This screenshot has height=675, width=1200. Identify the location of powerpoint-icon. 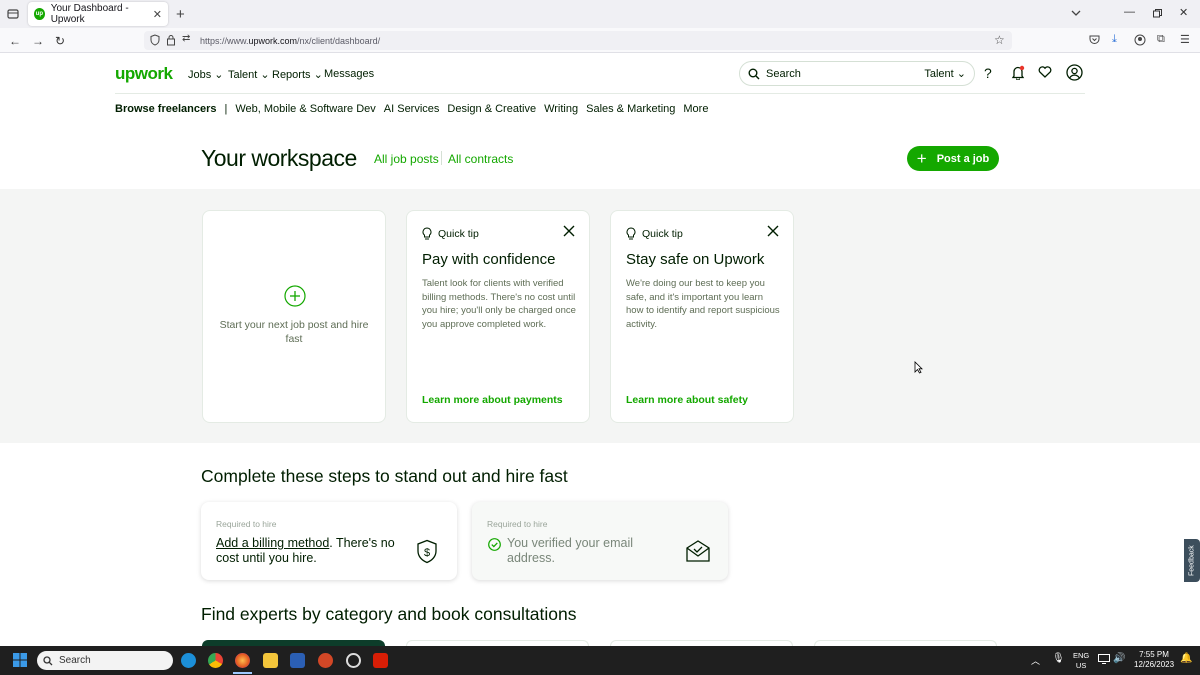
(325, 660).